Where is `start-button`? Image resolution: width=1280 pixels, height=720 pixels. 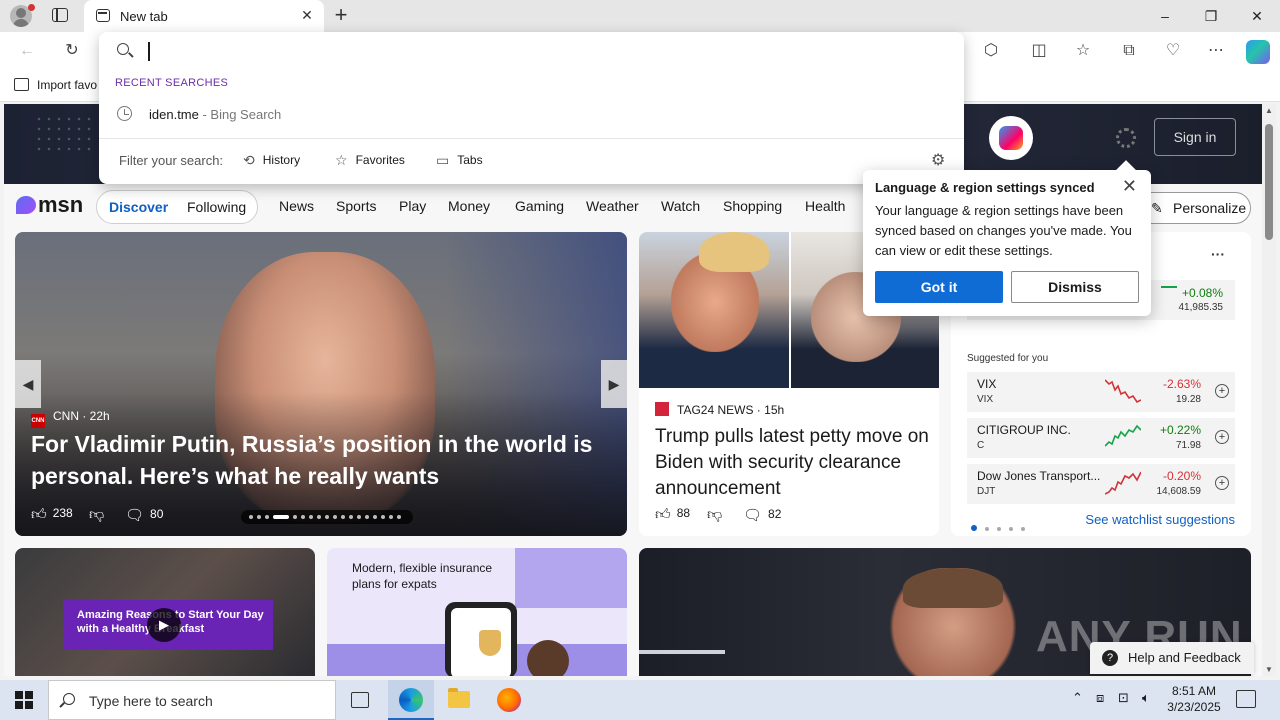
start-button is located at coordinates (24, 700).